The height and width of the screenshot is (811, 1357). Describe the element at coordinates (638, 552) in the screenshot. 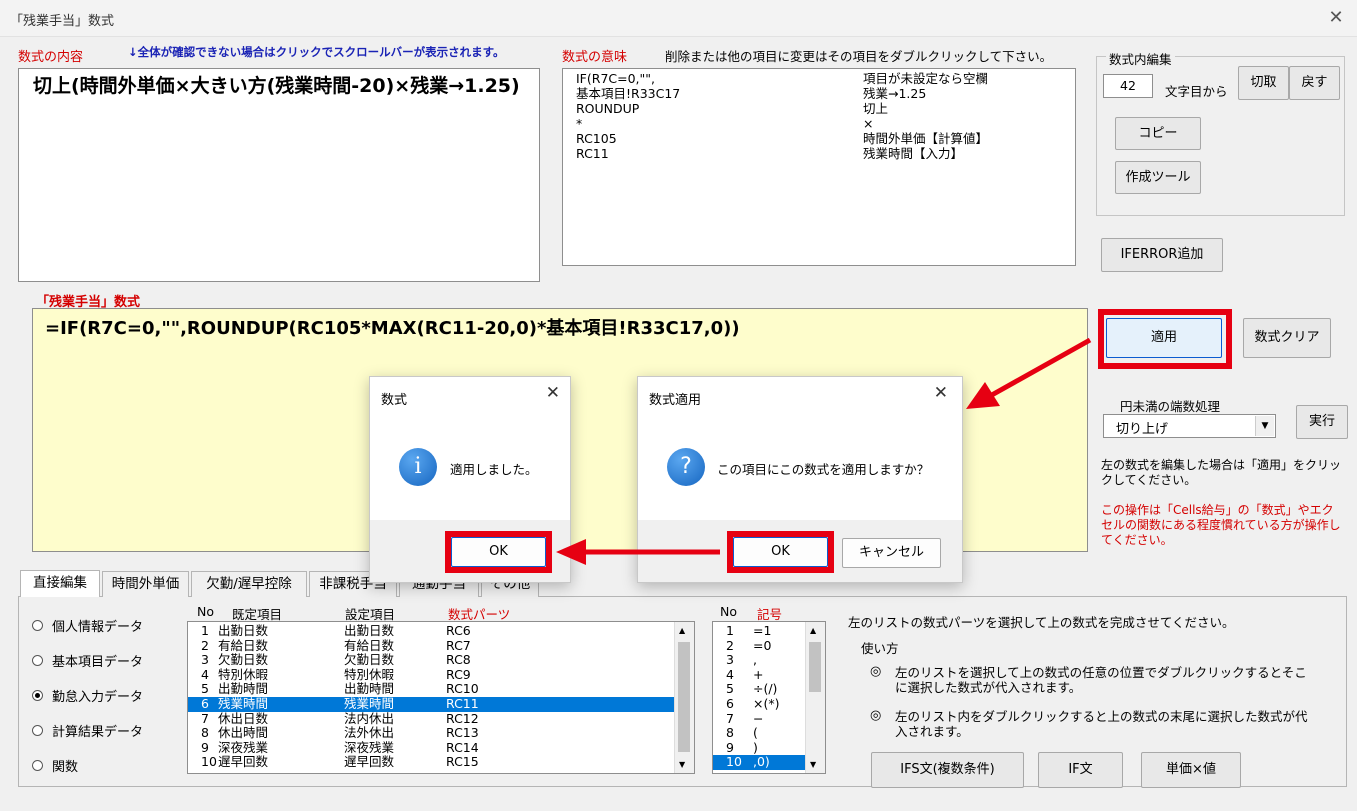

I see `arrow-confirm-to-ok` at that location.